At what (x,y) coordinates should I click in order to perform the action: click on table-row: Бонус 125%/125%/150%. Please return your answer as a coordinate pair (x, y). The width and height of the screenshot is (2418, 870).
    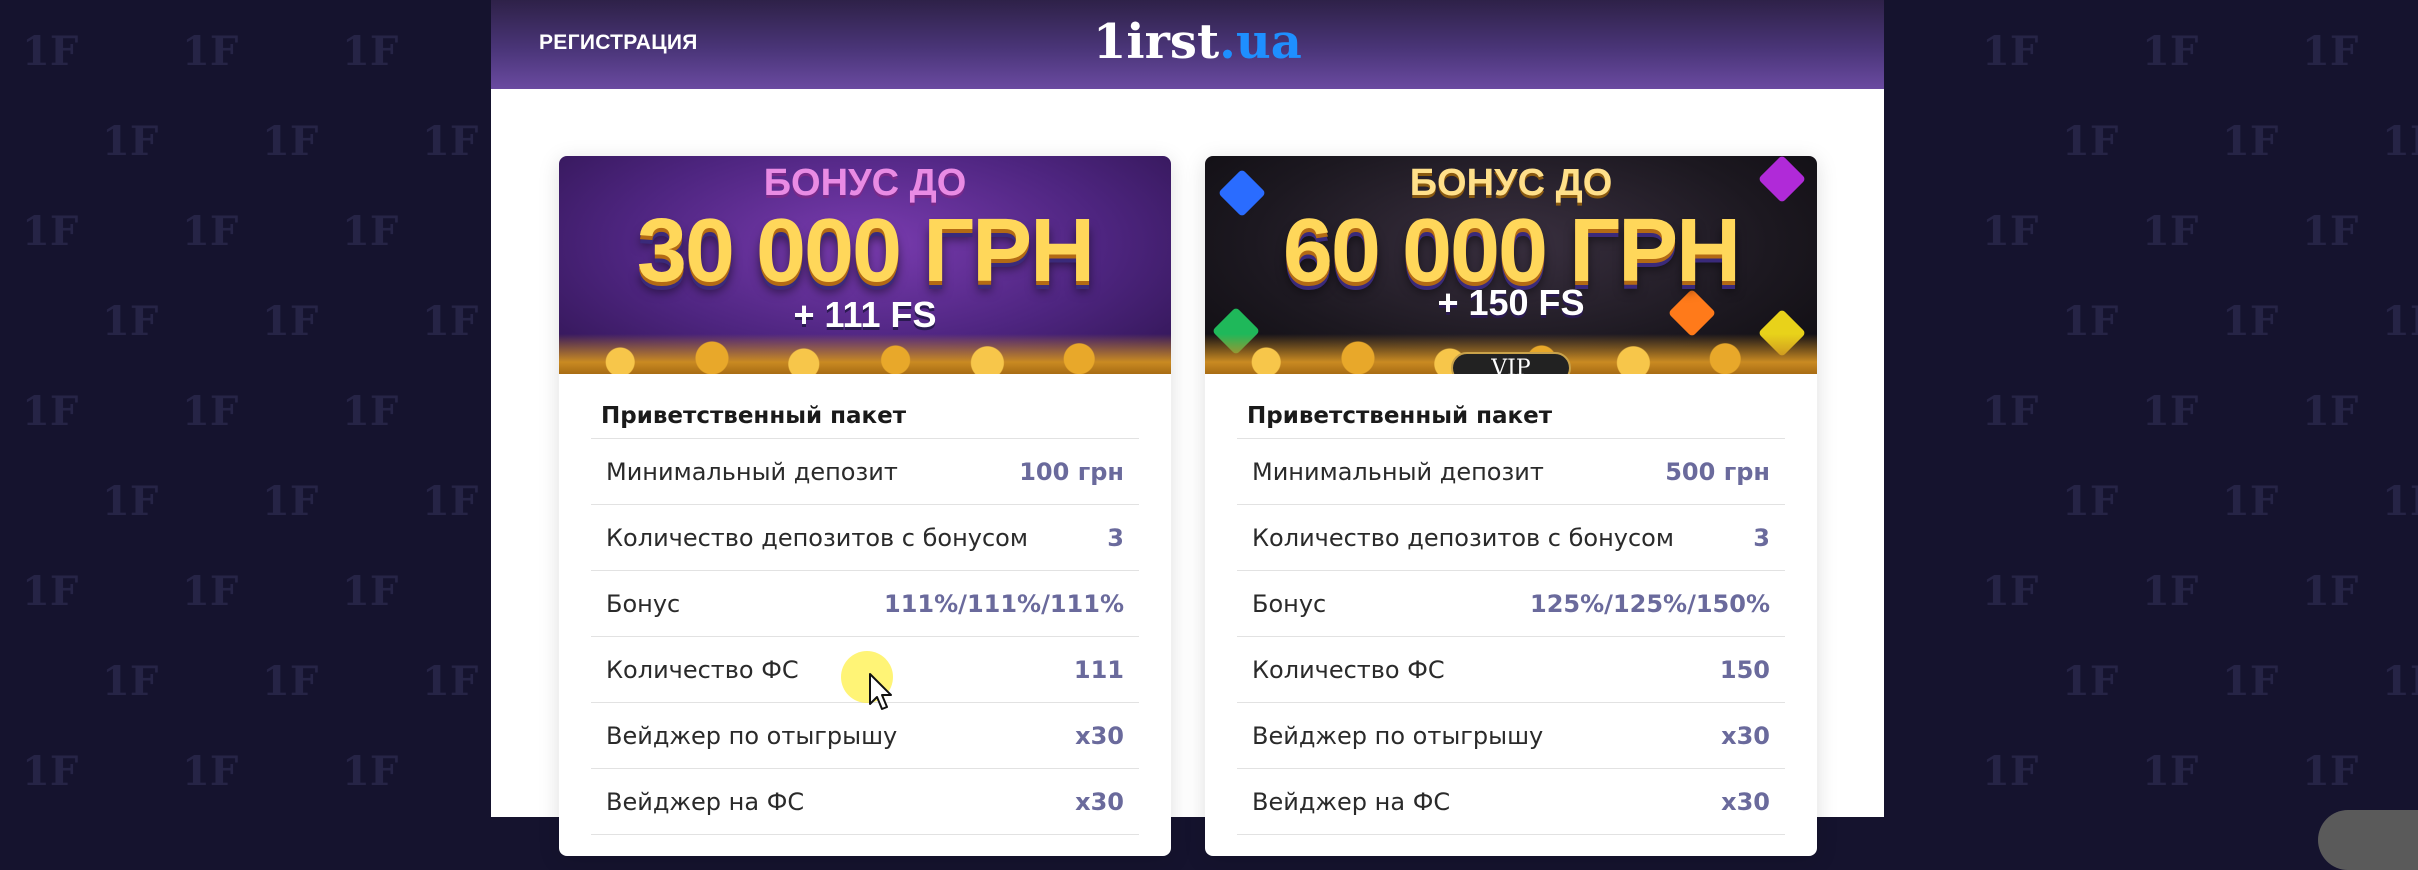
    Looking at the image, I should click on (1511, 604).